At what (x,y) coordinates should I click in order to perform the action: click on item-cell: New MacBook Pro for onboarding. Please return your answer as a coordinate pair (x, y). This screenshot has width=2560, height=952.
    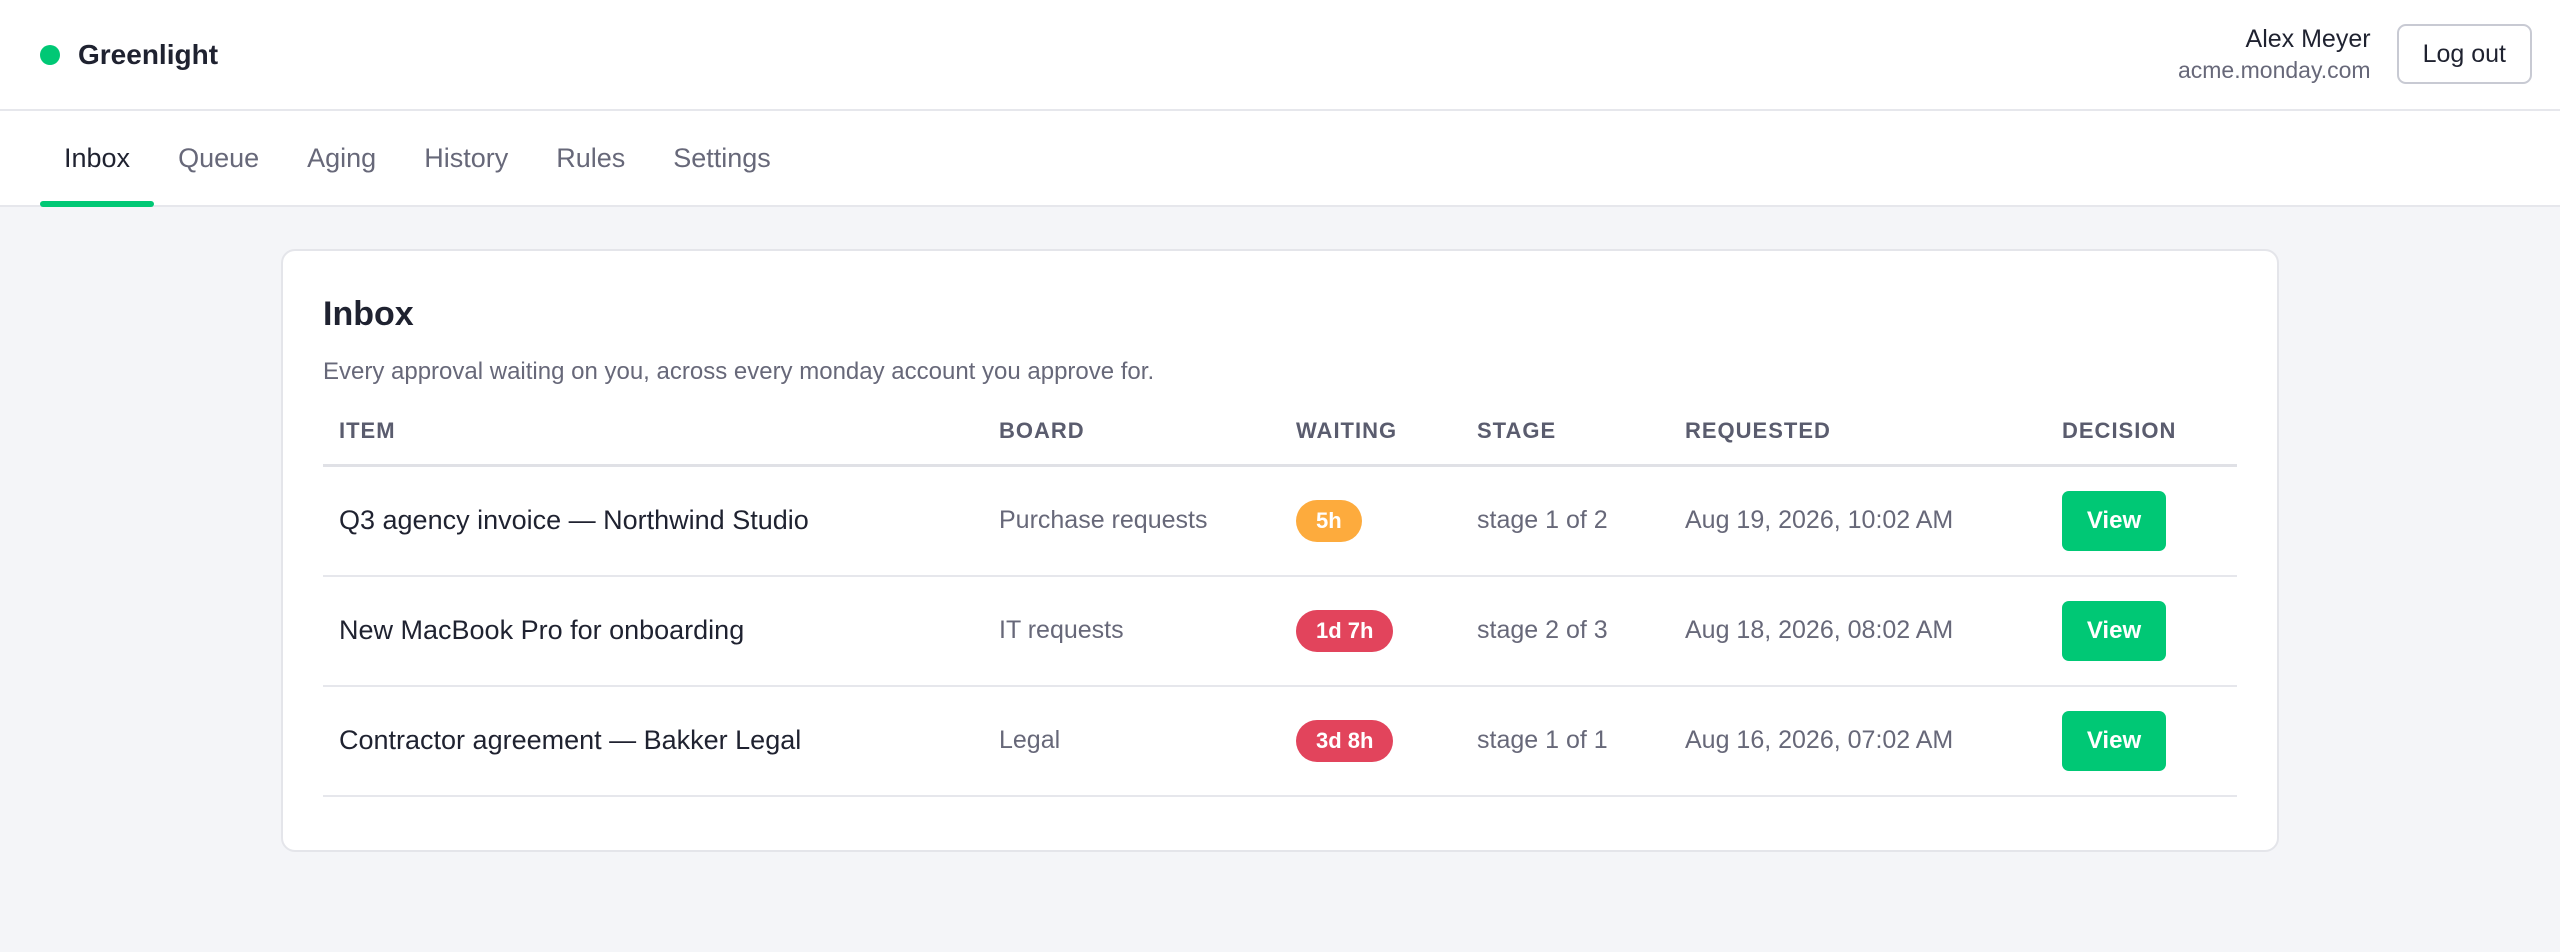
    Looking at the image, I should click on (653, 631).